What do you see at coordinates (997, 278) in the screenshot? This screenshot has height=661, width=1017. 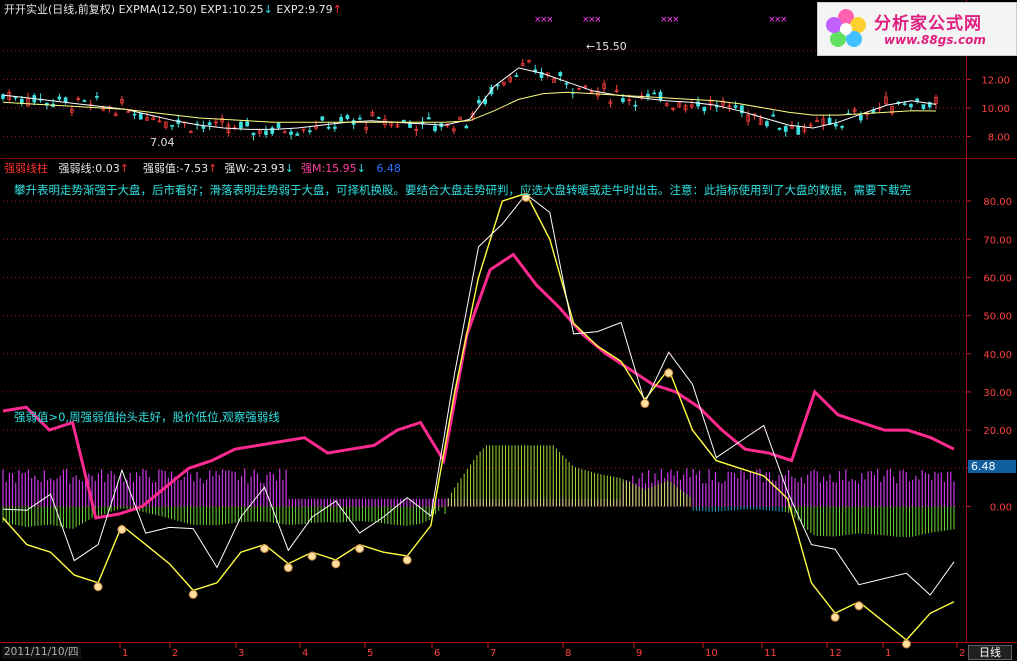 I see `indicator-tick-label: 60.00` at bounding box center [997, 278].